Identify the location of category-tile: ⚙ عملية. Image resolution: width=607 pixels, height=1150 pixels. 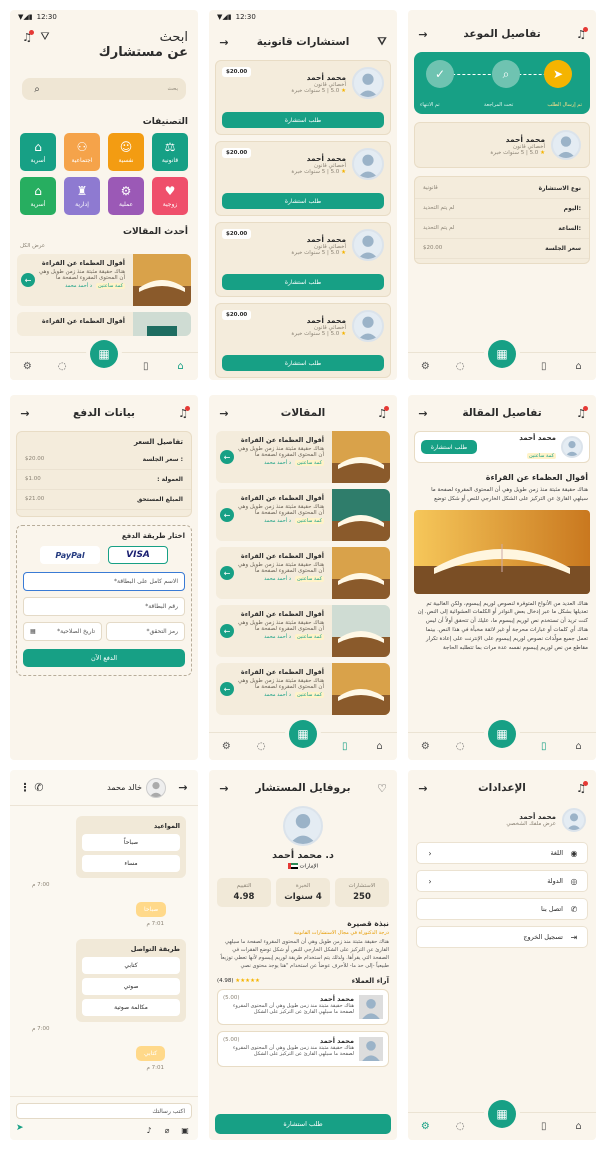
(126, 196).